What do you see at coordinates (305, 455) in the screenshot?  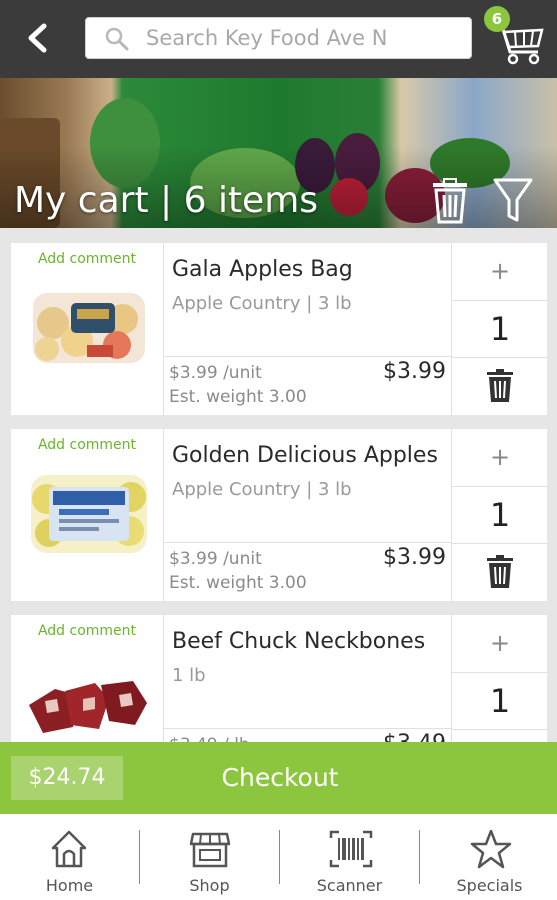 I see `item-name: Golden Delicious Apples` at bounding box center [305, 455].